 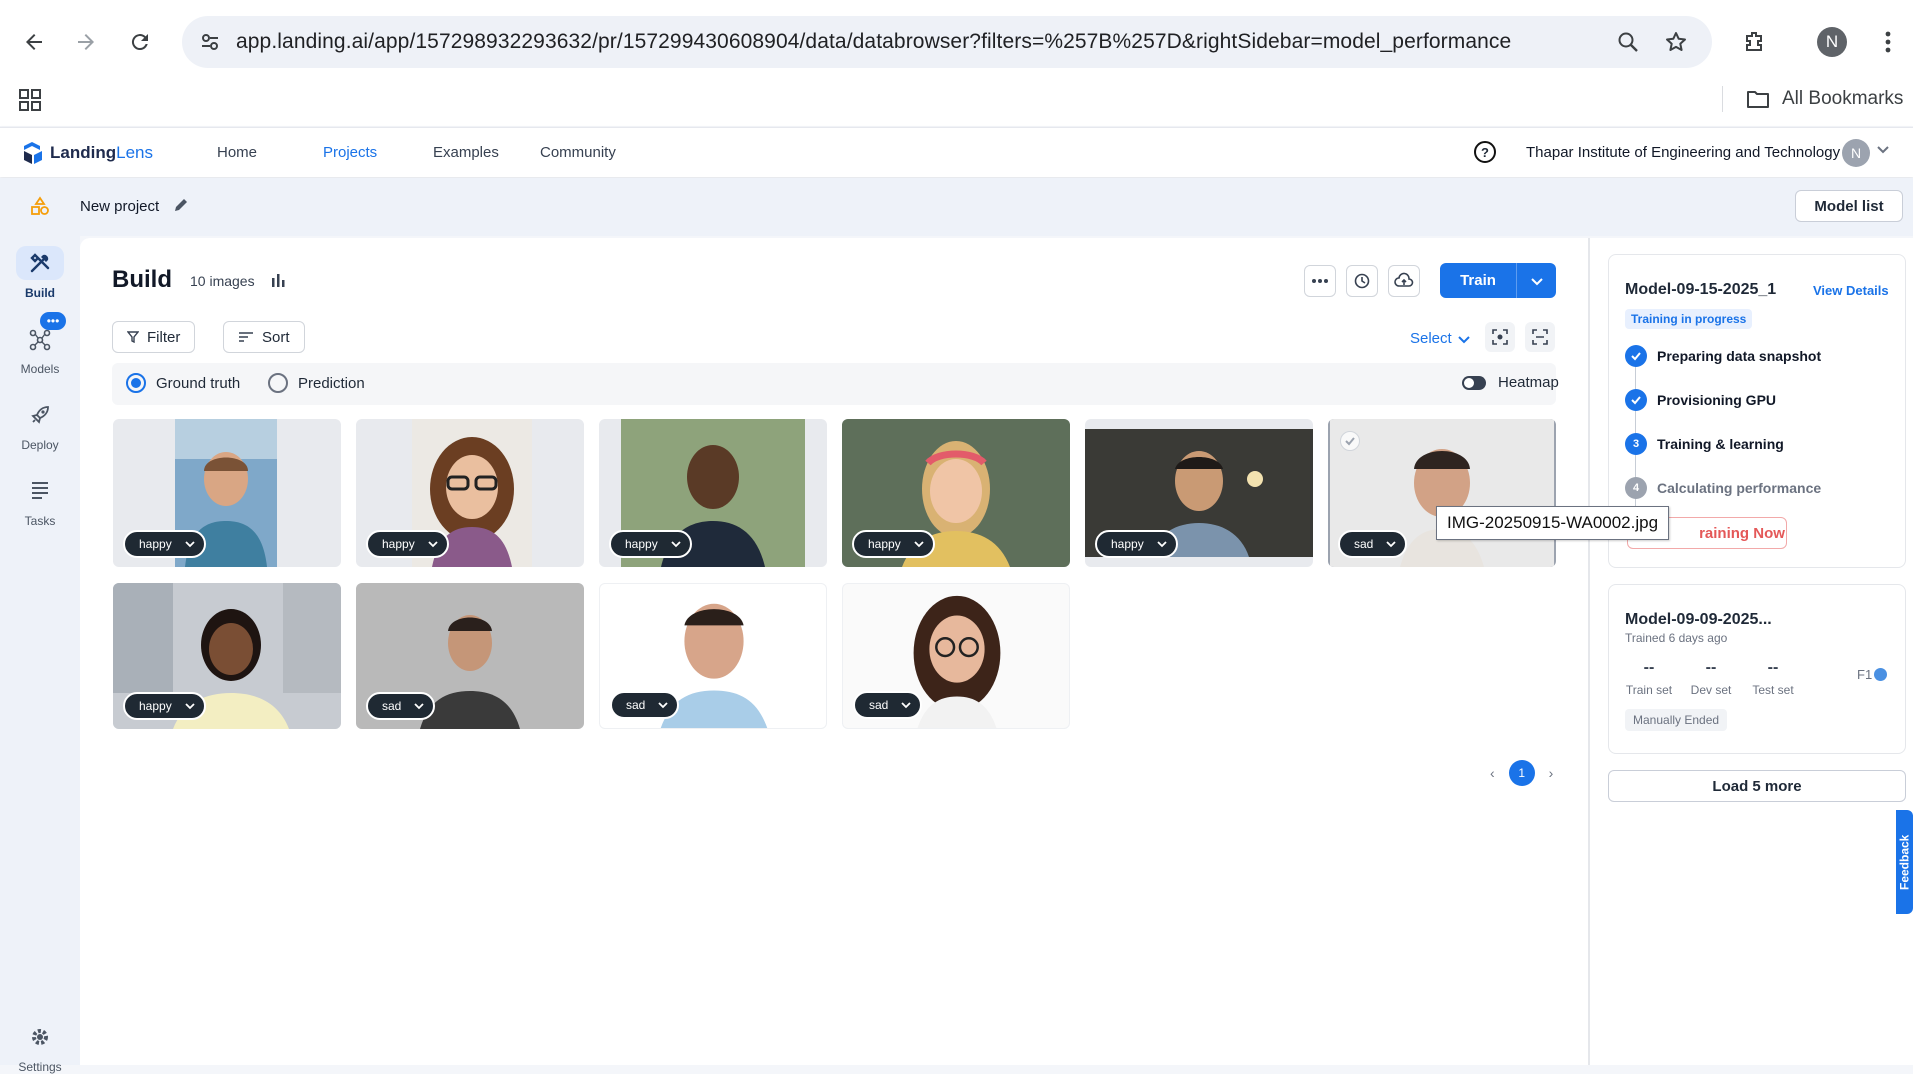 I want to click on dev-set-metric: -- Dev set, so click(x=1711, y=678).